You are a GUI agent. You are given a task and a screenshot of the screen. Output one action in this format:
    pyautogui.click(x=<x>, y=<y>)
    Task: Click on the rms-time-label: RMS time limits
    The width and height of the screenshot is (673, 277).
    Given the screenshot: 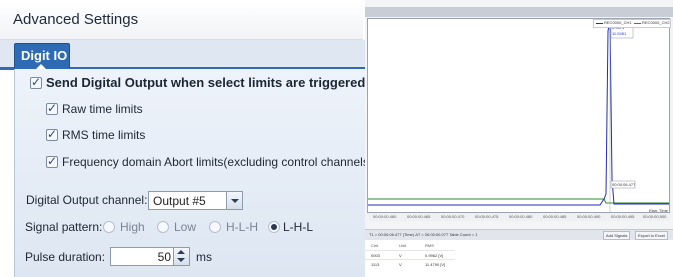 What is the action you would take?
    pyautogui.click(x=104, y=135)
    